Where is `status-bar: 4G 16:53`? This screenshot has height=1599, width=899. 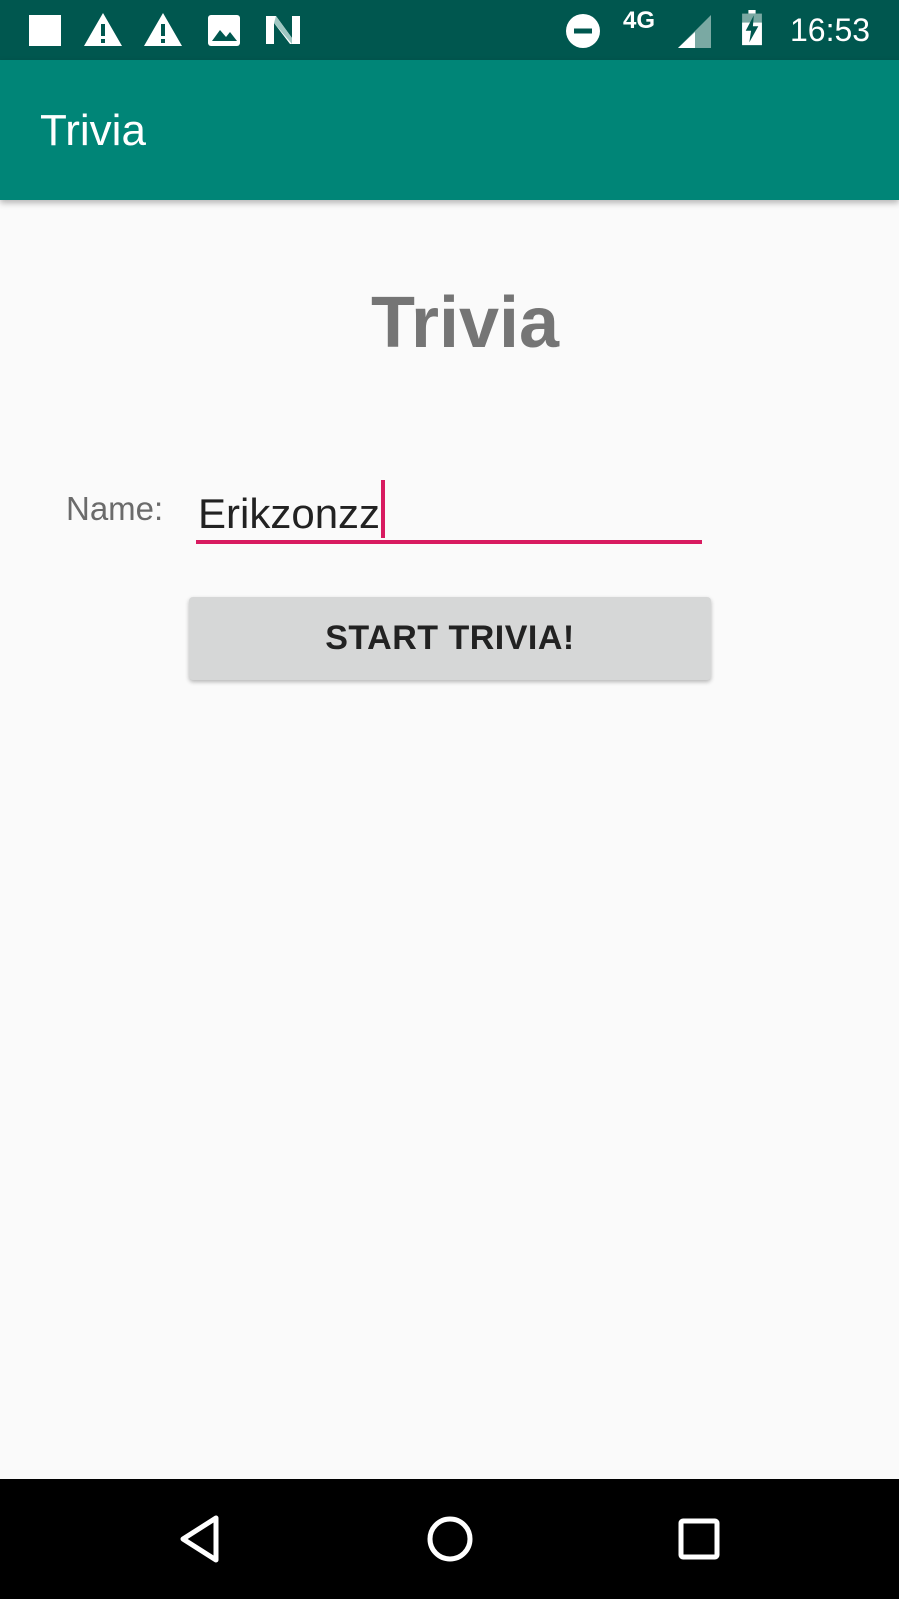 status-bar: 4G 16:53 is located at coordinates (449, 30).